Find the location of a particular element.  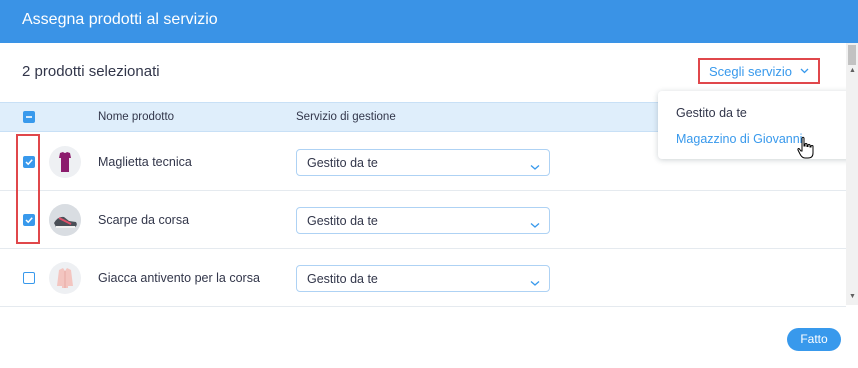

hand-cursor-icon is located at coordinates (806, 148).